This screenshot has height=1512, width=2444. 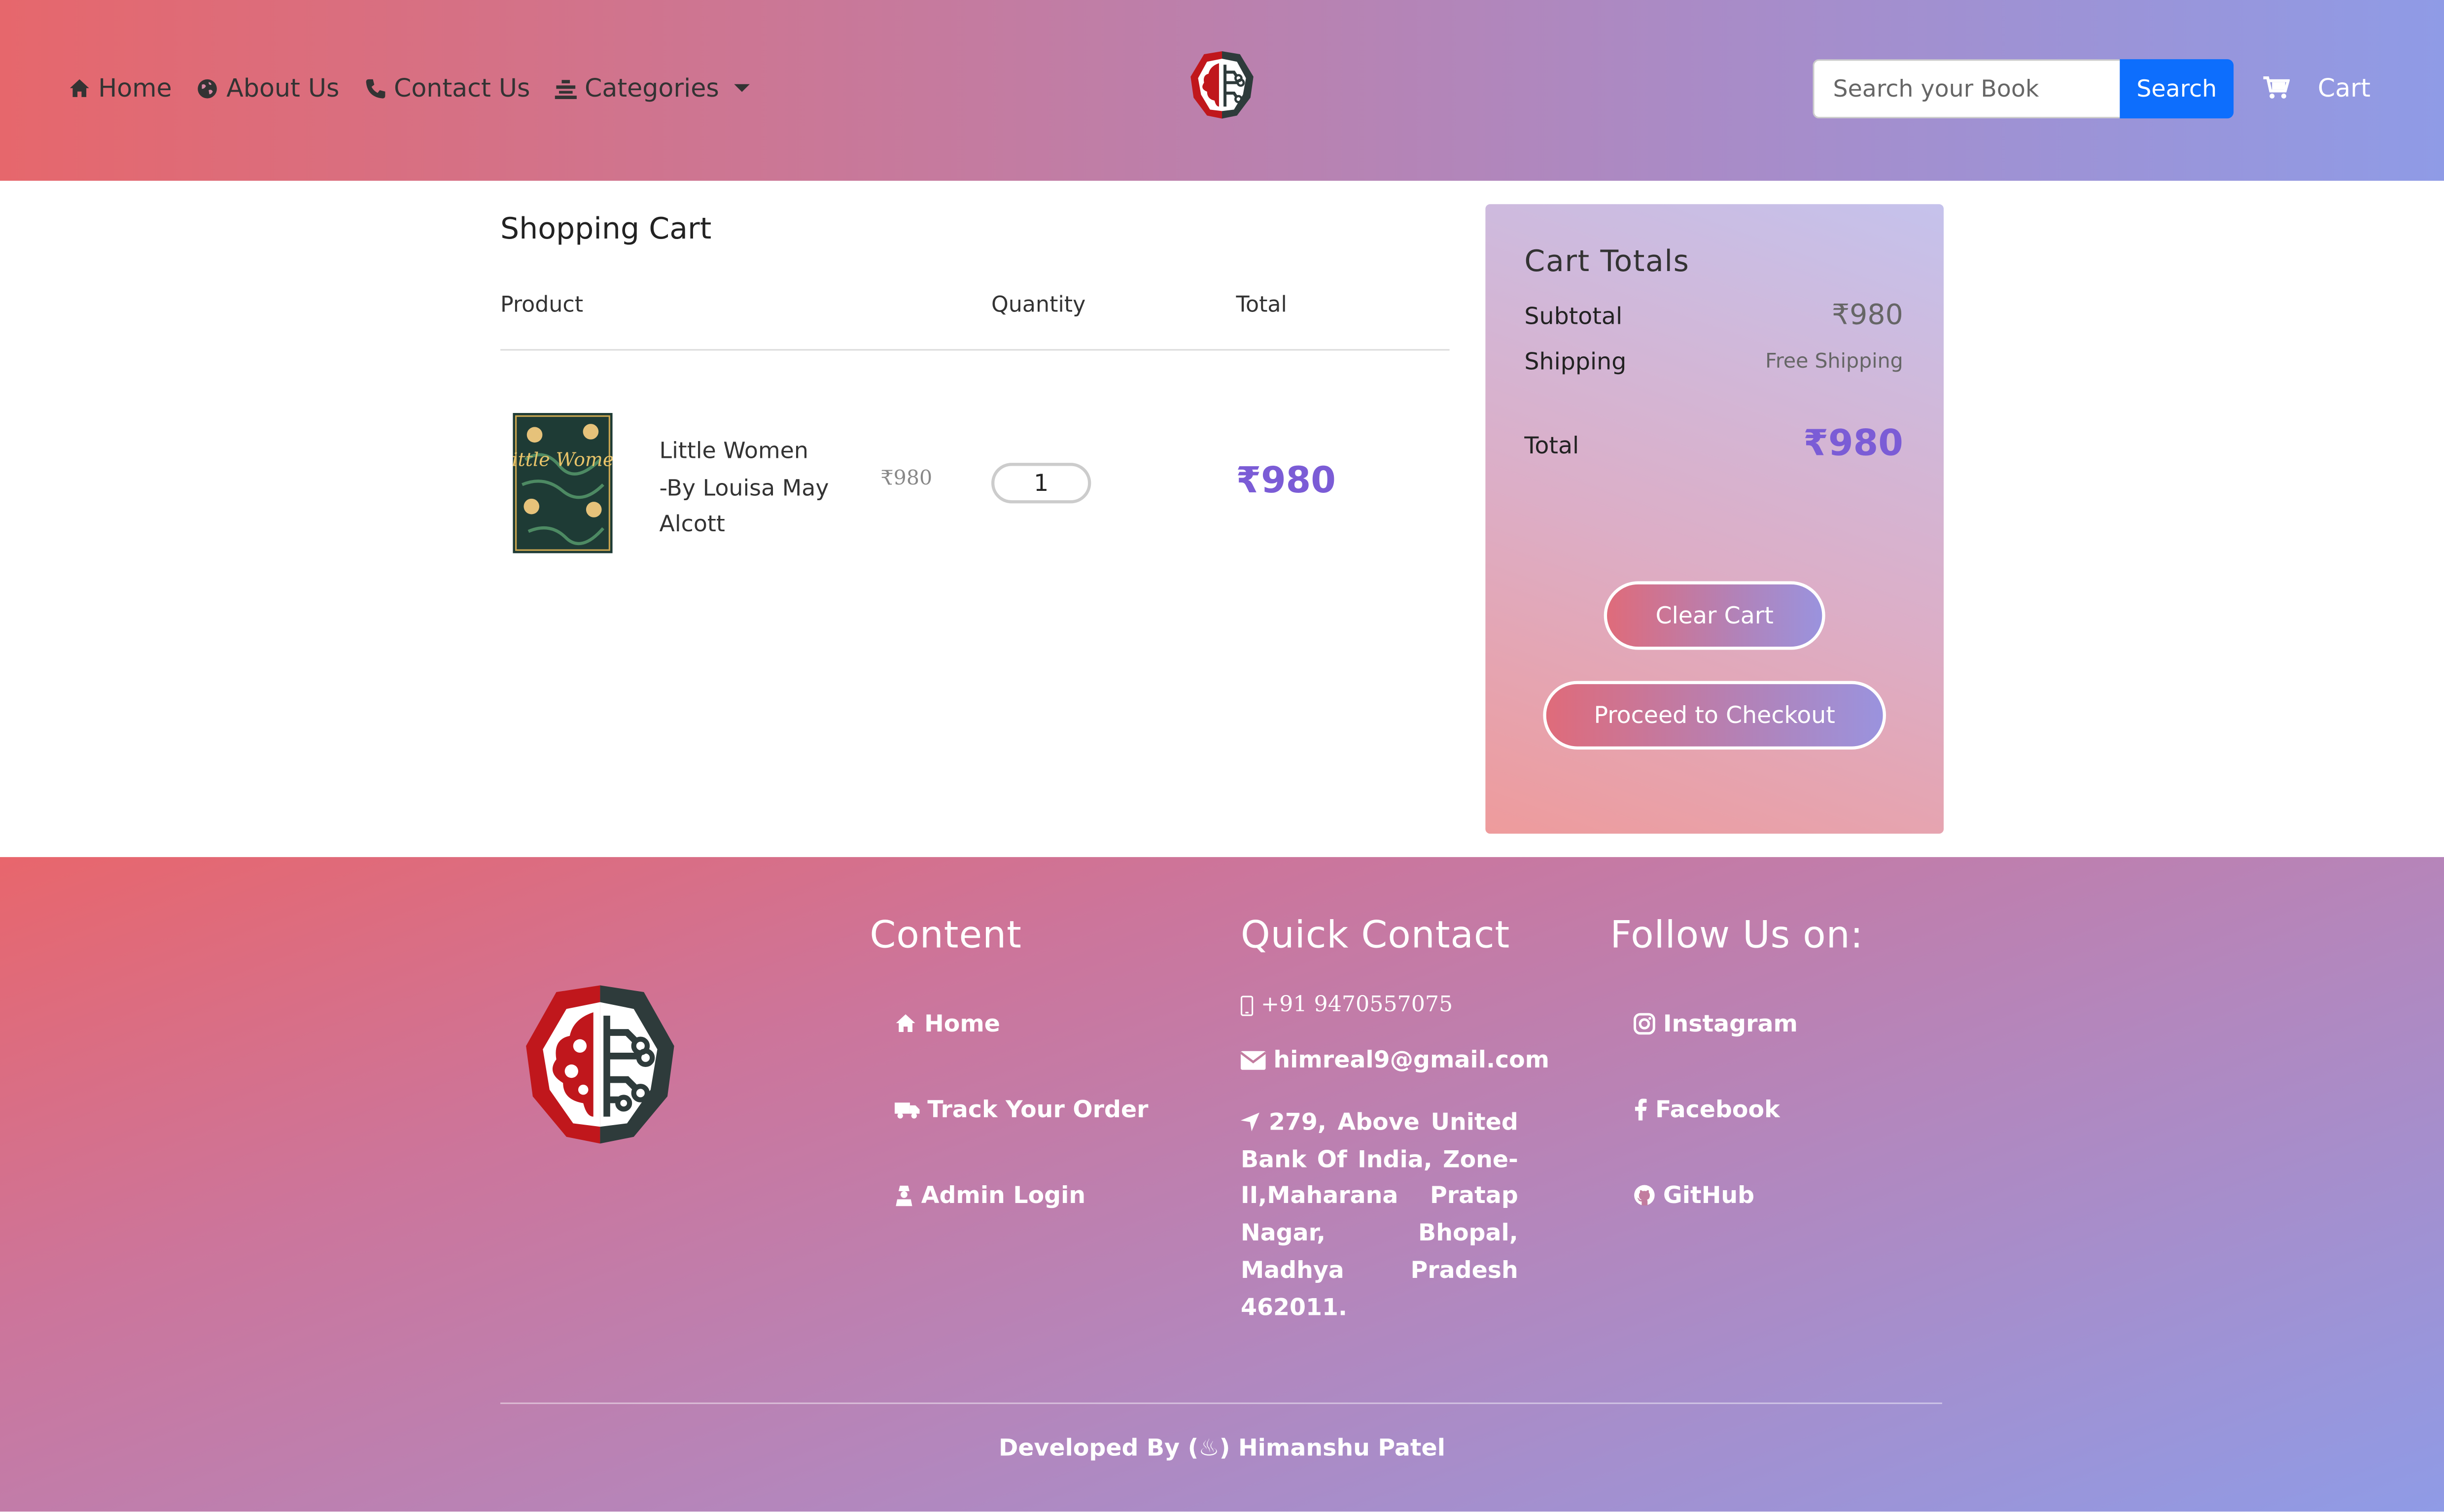 I want to click on main-nav: Home About Us Contact Us Categories, so click(x=409, y=88).